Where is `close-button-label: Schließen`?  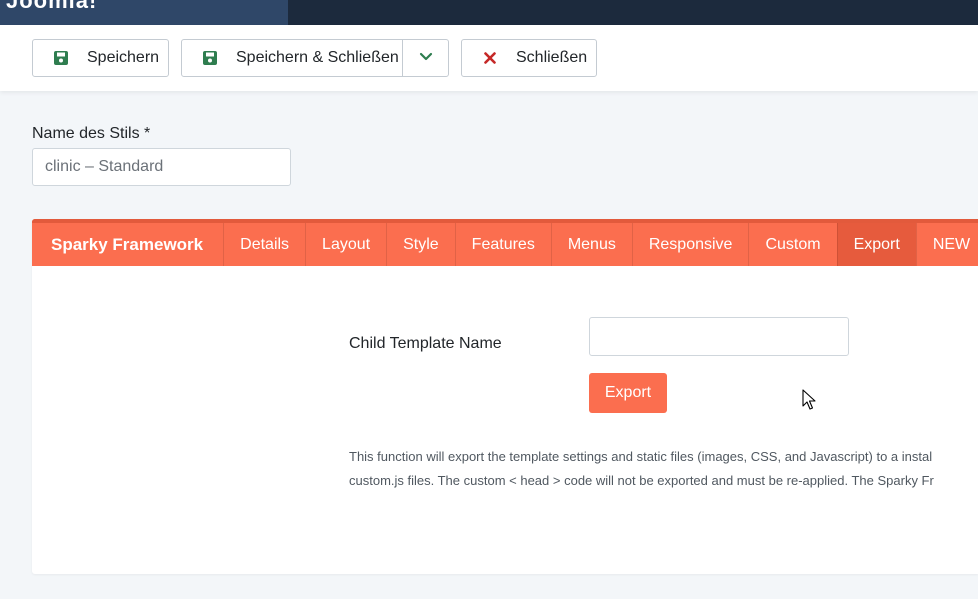 close-button-label: Schließen is located at coordinates (552, 57).